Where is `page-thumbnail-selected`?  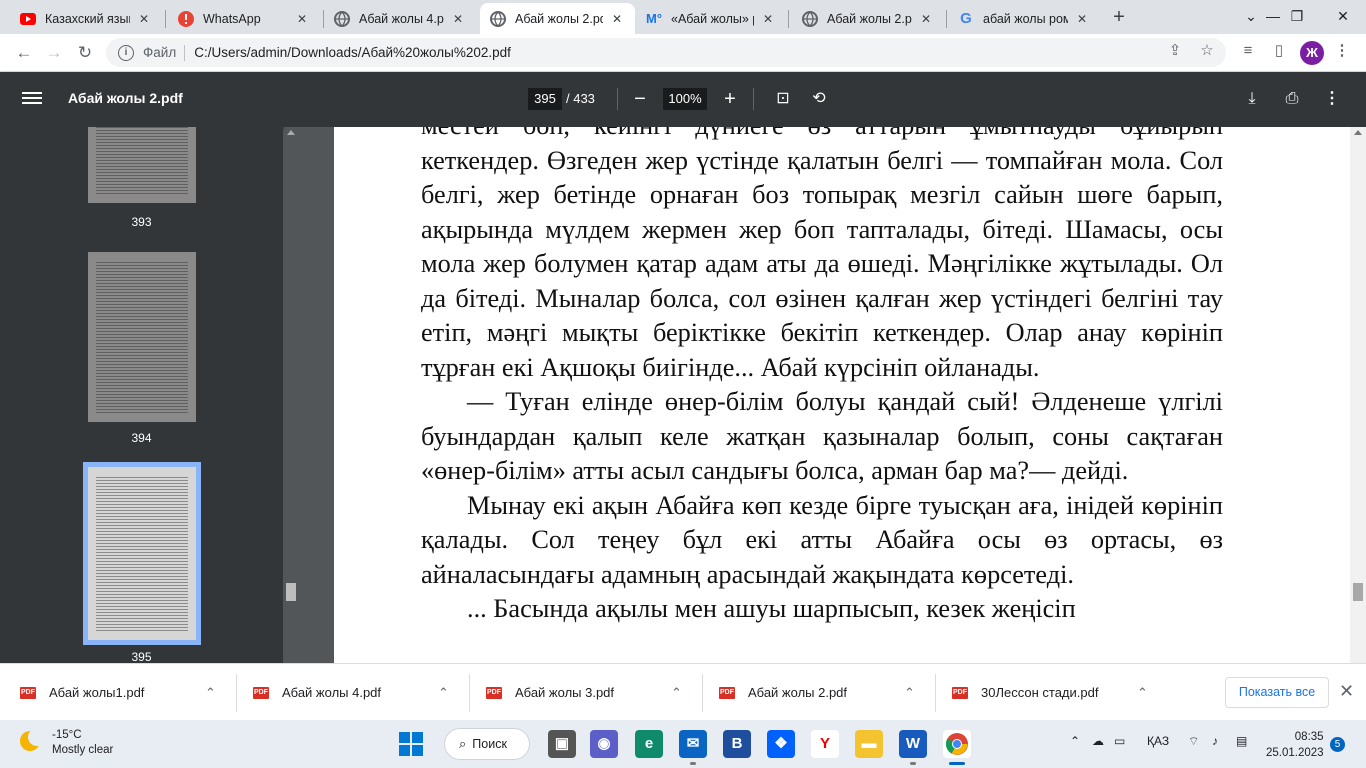 page-thumbnail-selected is located at coordinates (142, 553).